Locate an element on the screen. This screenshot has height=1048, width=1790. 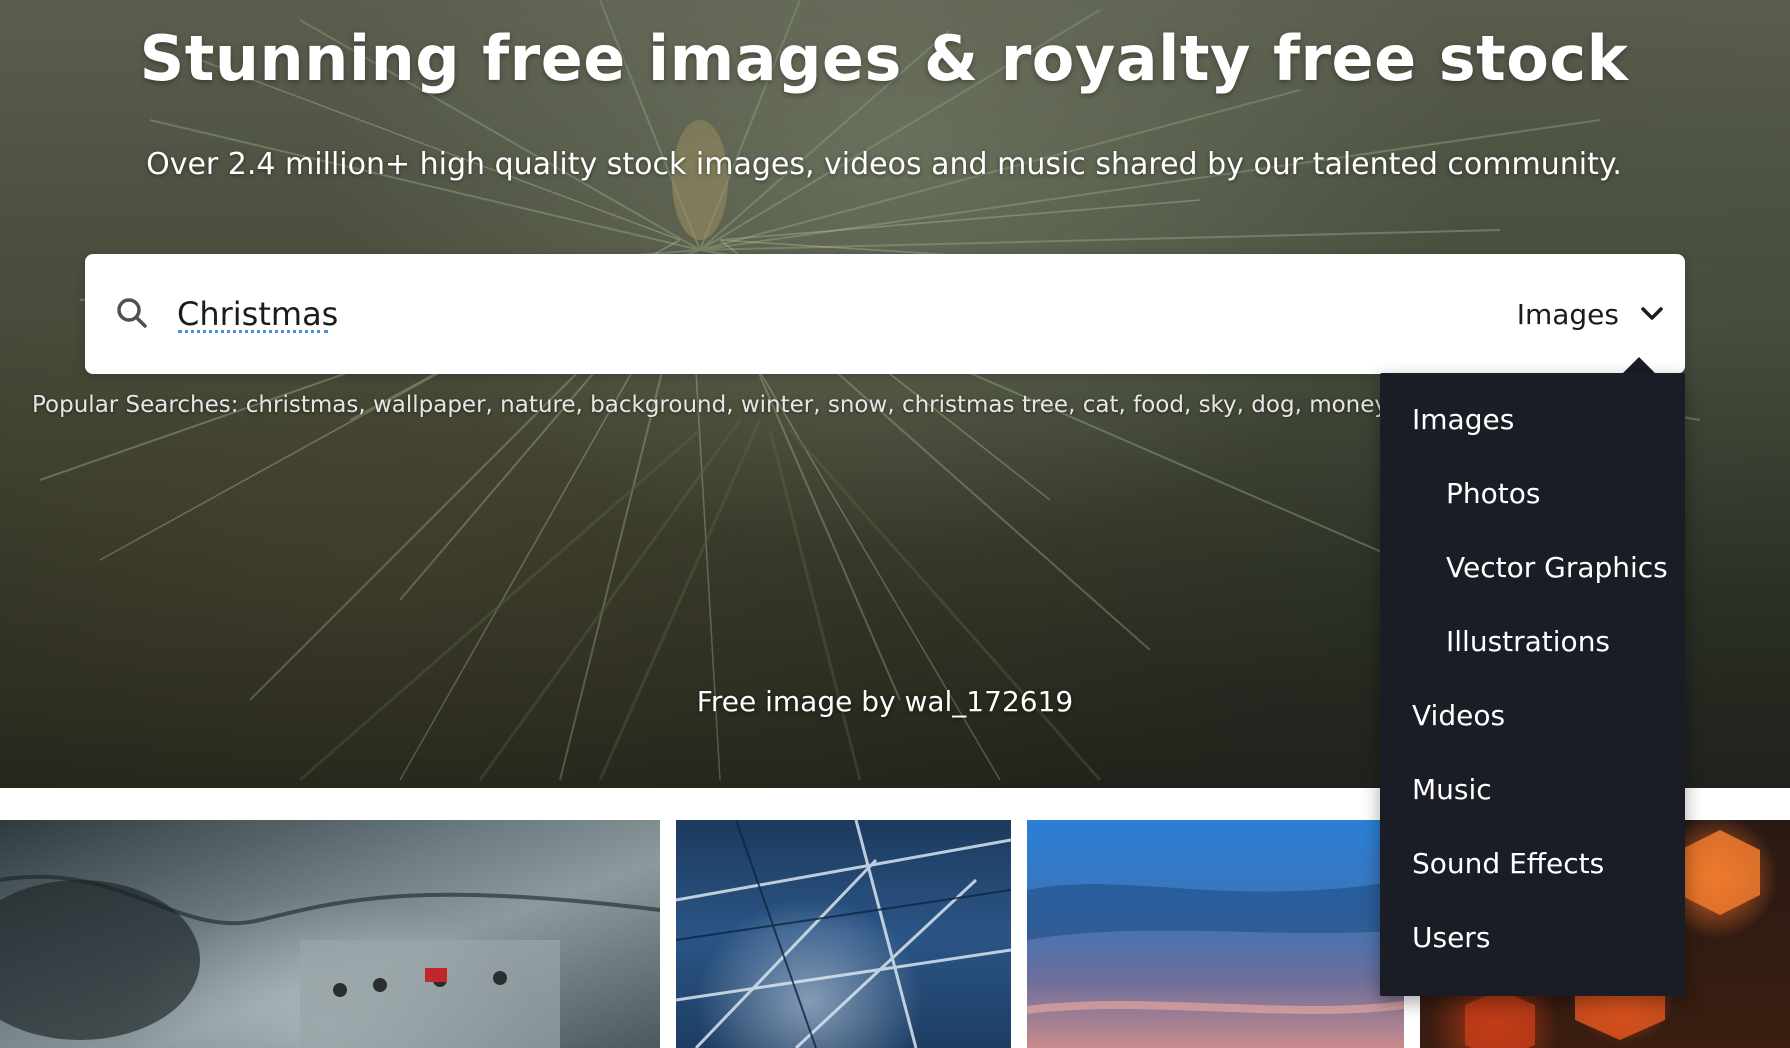
search-bar: Images is located at coordinates (885, 314).